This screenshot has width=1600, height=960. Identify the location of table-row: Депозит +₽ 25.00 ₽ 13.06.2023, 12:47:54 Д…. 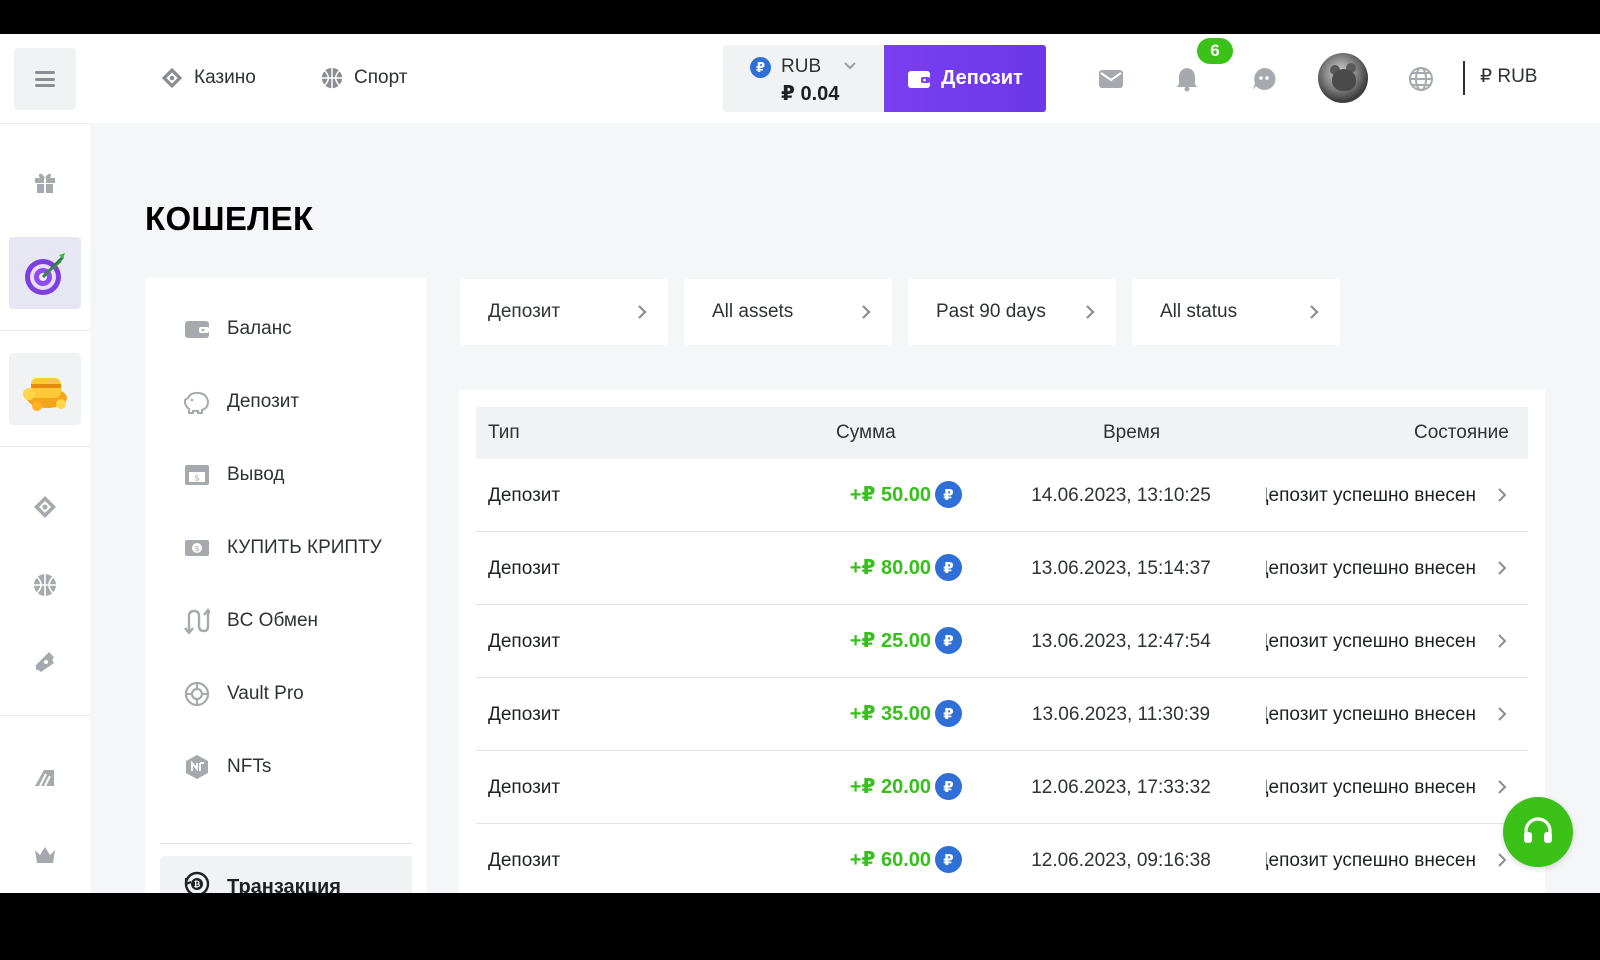
(1002, 641).